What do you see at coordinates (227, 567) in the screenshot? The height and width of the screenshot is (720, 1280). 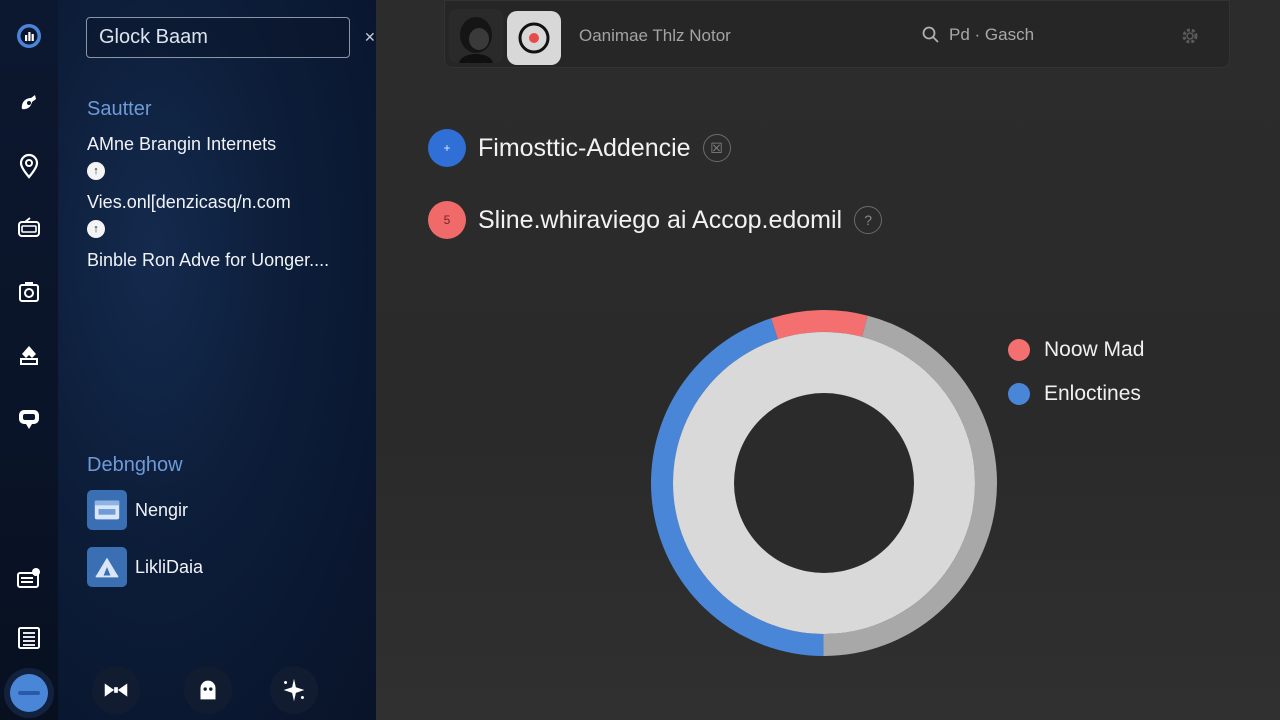 I see `app-item-liklidaia: LikliDaia` at bounding box center [227, 567].